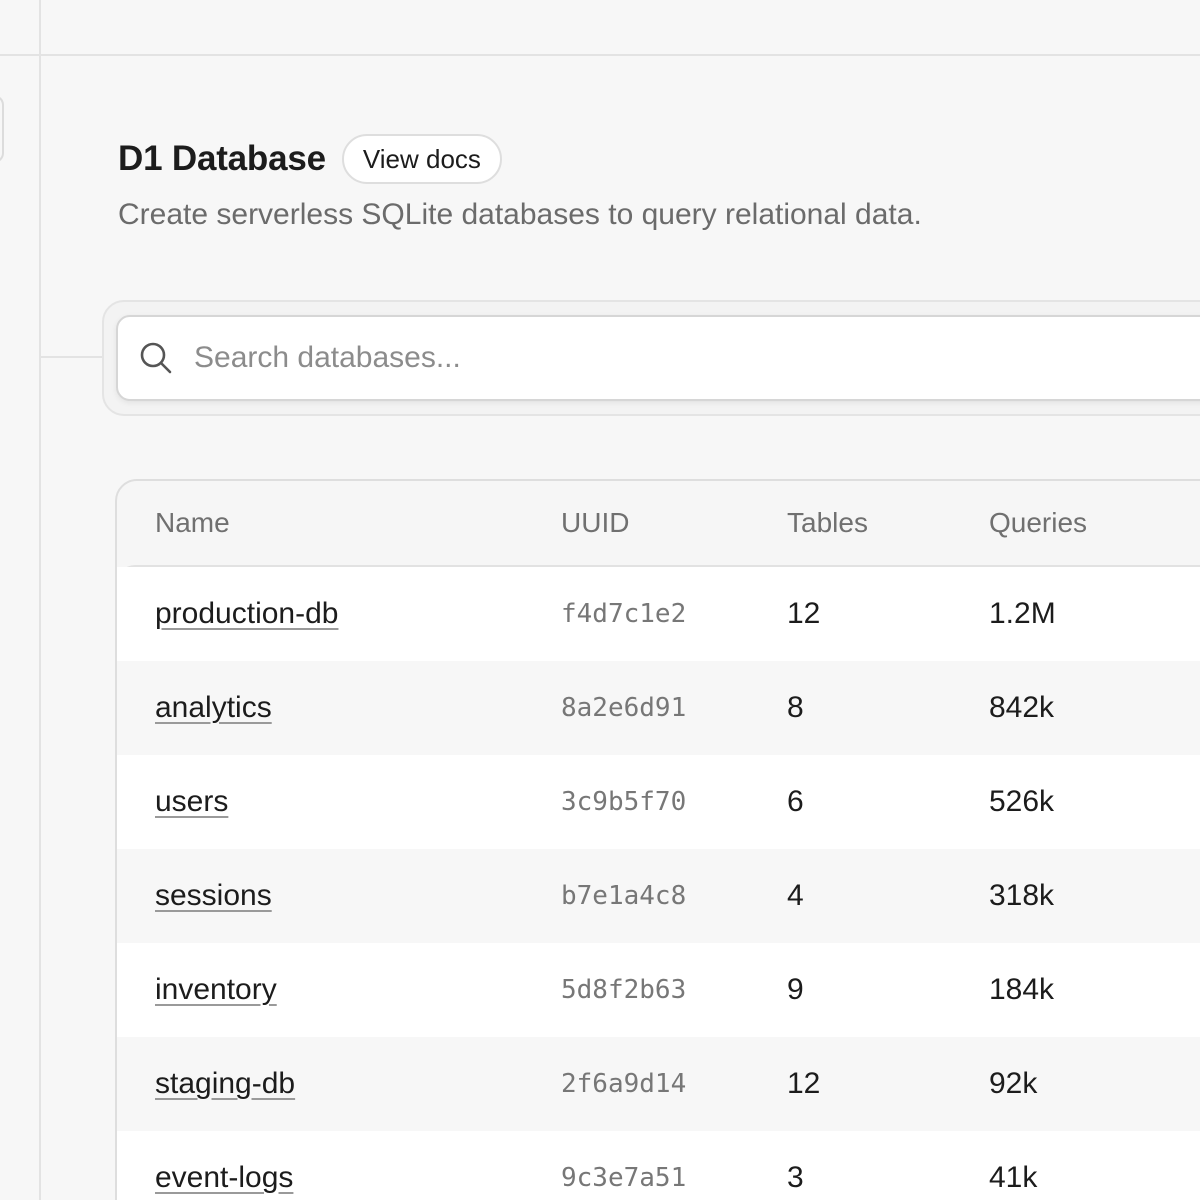  What do you see at coordinates (191, 802) in the screenshot?
I see `database-name-link: users` at bounding box center [191, 802].